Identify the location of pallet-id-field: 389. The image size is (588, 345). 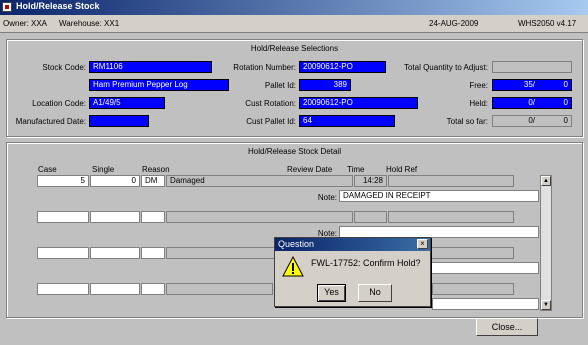
(325, 85).